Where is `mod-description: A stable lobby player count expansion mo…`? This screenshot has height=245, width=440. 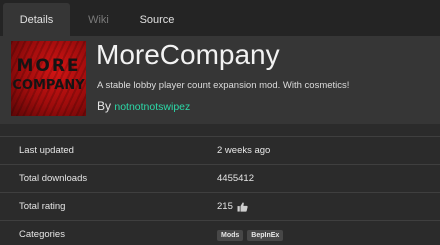 mod-description: A stable lobby player count expansion mo… is located at coordinates (223, 85).